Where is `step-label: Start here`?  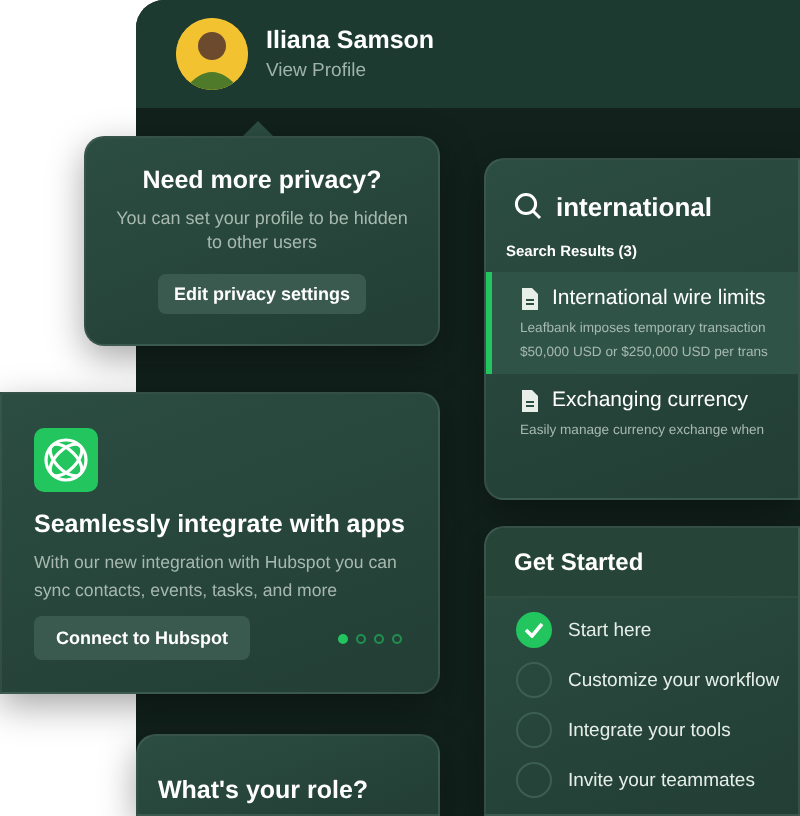 step-label: Start here is located at coordinates (610, 630).